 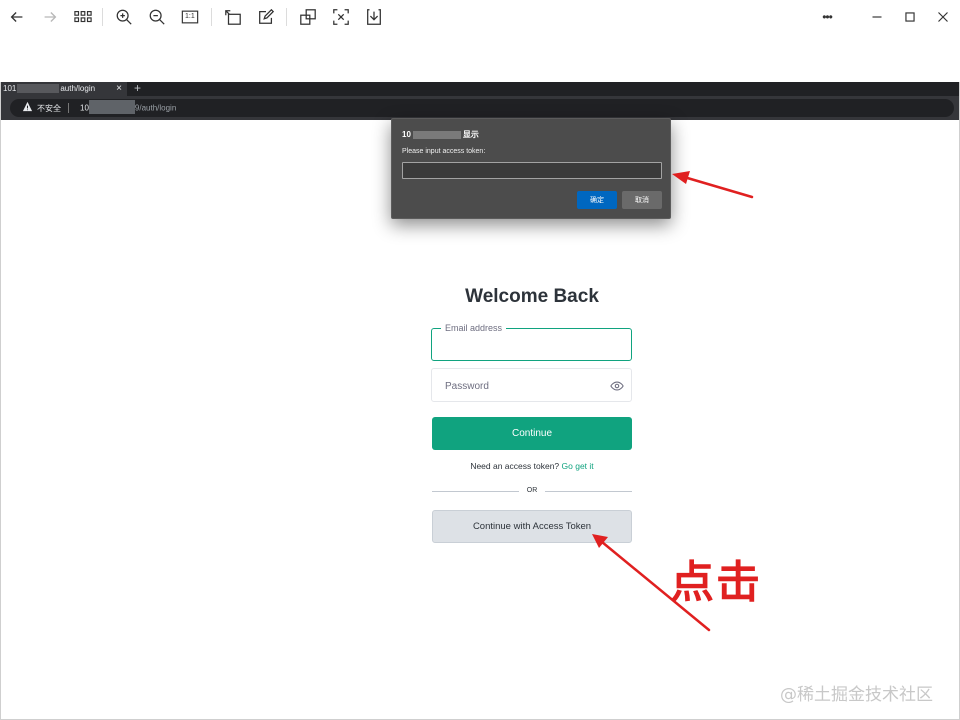 I want to click on browser-address-bar: 不安全 10 9/auth/login, so click(x=480, y=108).